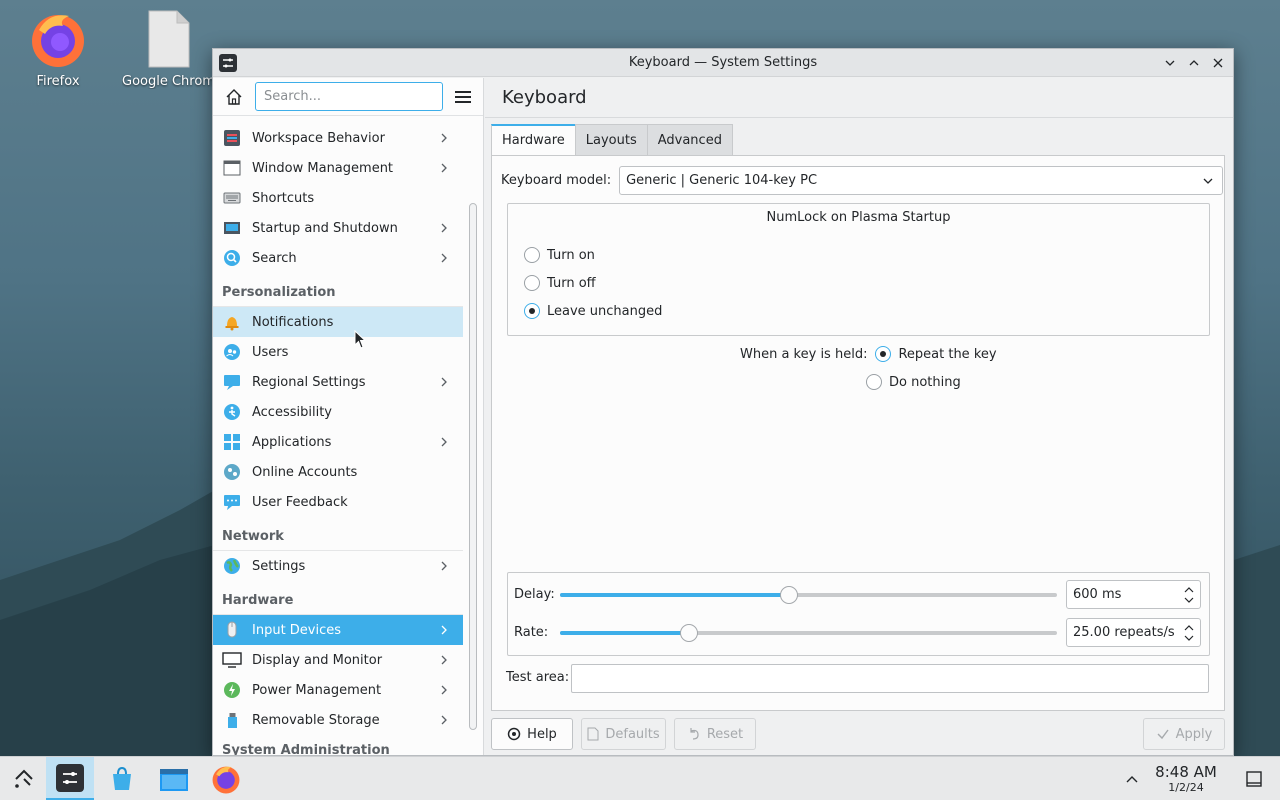 The image size is (1280, 800). What do you see at coordinates (338, 198) in the screenshot?
I see `sidebar-item-shortcuts: Shortcuts` at bounding box center [338, 198].